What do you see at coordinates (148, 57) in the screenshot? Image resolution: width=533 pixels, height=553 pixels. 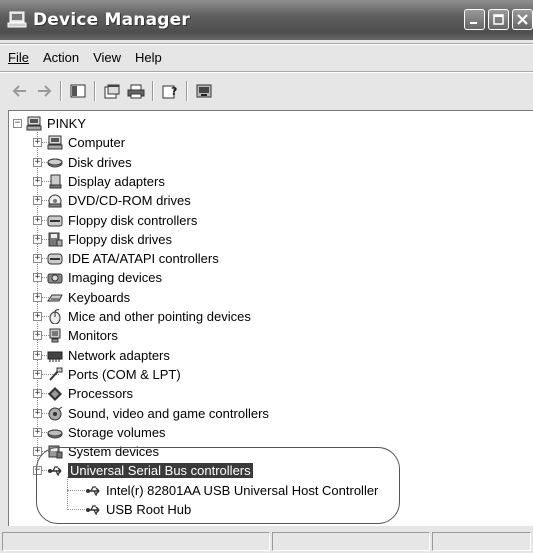 I see `menu-help: Help` at bounding box center [148, 57].